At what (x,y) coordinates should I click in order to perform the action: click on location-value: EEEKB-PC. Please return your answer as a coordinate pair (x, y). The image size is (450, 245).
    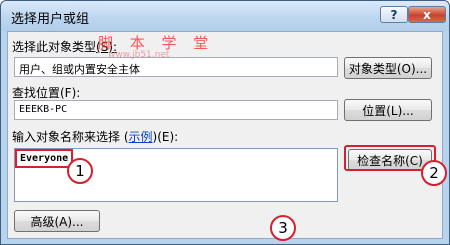
    Looking at the image, I should click on (43, 109).